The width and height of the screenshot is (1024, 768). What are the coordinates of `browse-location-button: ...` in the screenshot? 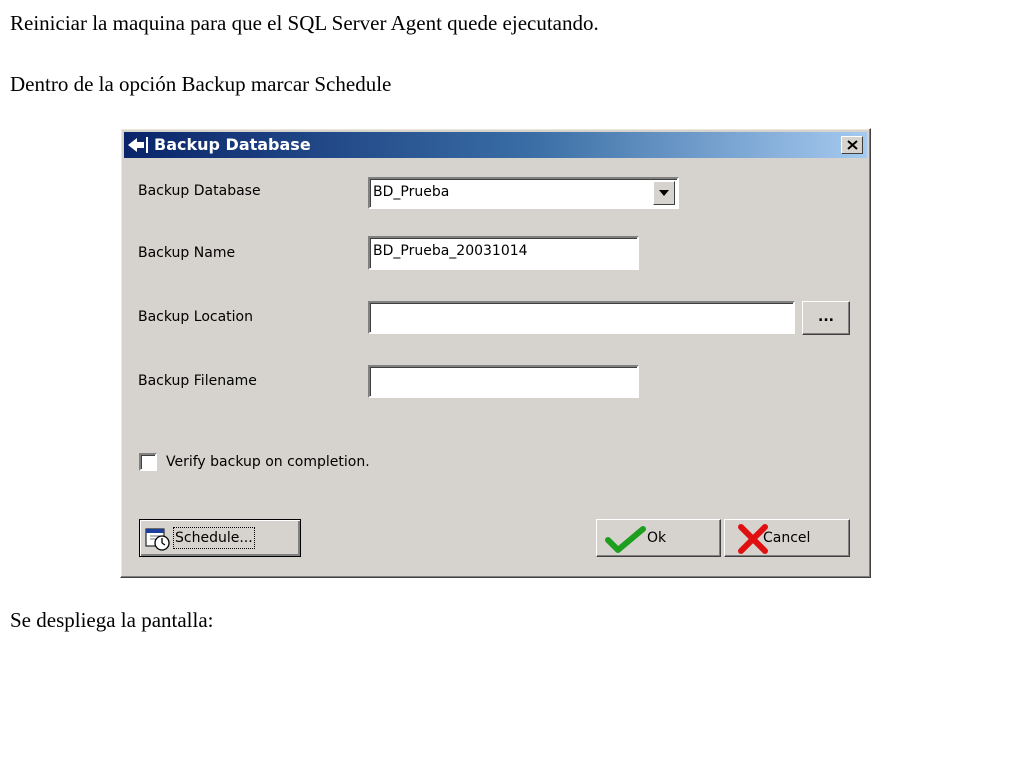 It's located at (826, 318).